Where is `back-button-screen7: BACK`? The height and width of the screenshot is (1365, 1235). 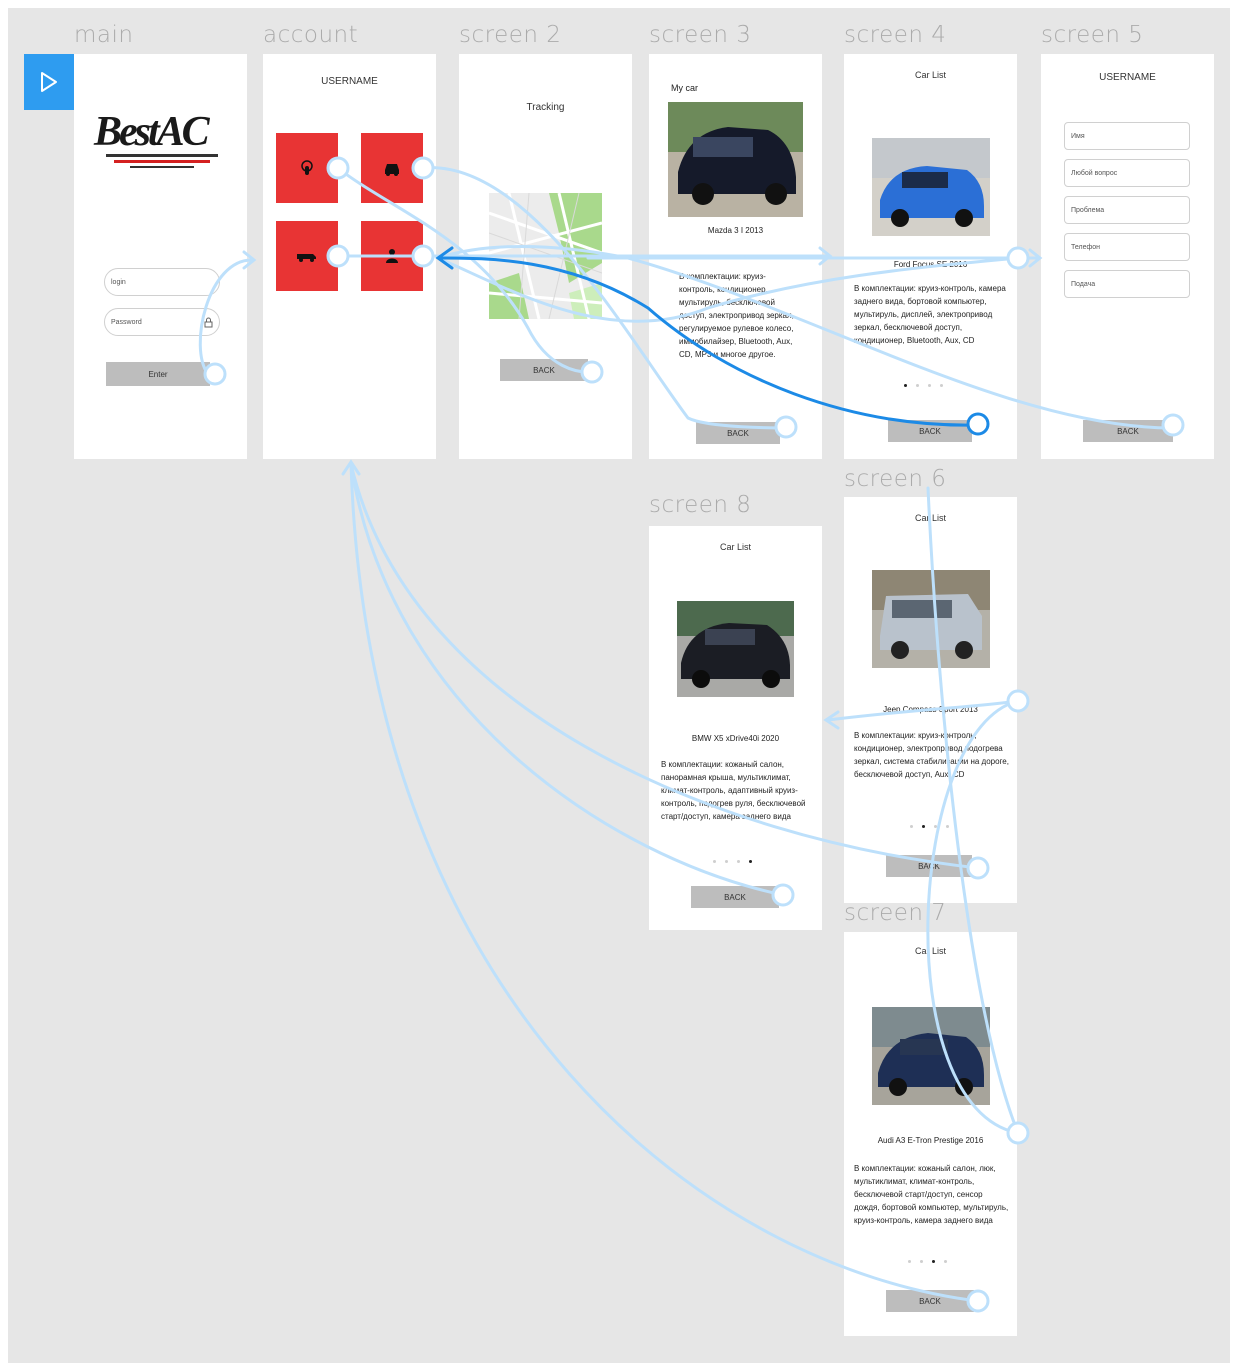
back-button-screen7: BACK is located at coordinates (930, 1301).